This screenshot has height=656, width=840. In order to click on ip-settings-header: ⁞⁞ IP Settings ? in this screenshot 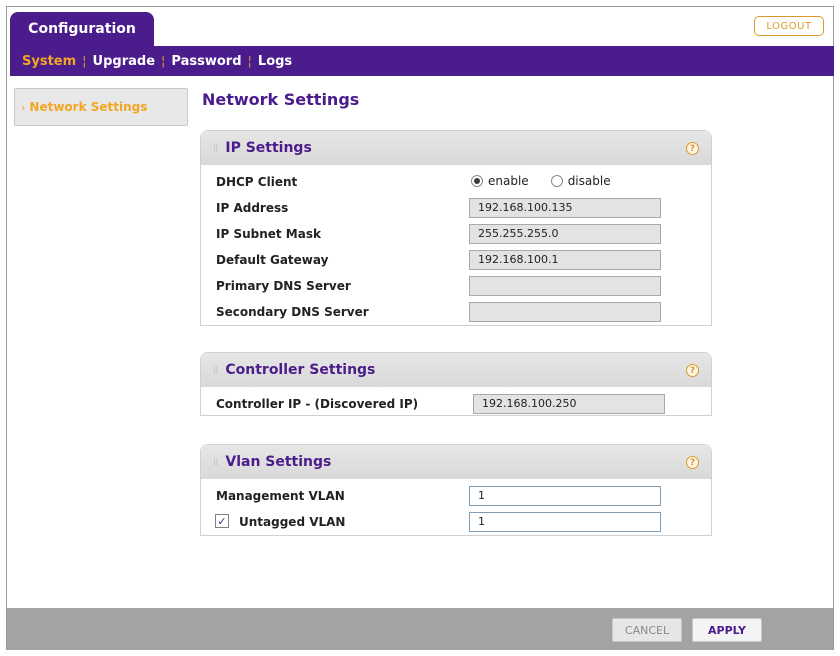, I will do `click(456, 148)`.